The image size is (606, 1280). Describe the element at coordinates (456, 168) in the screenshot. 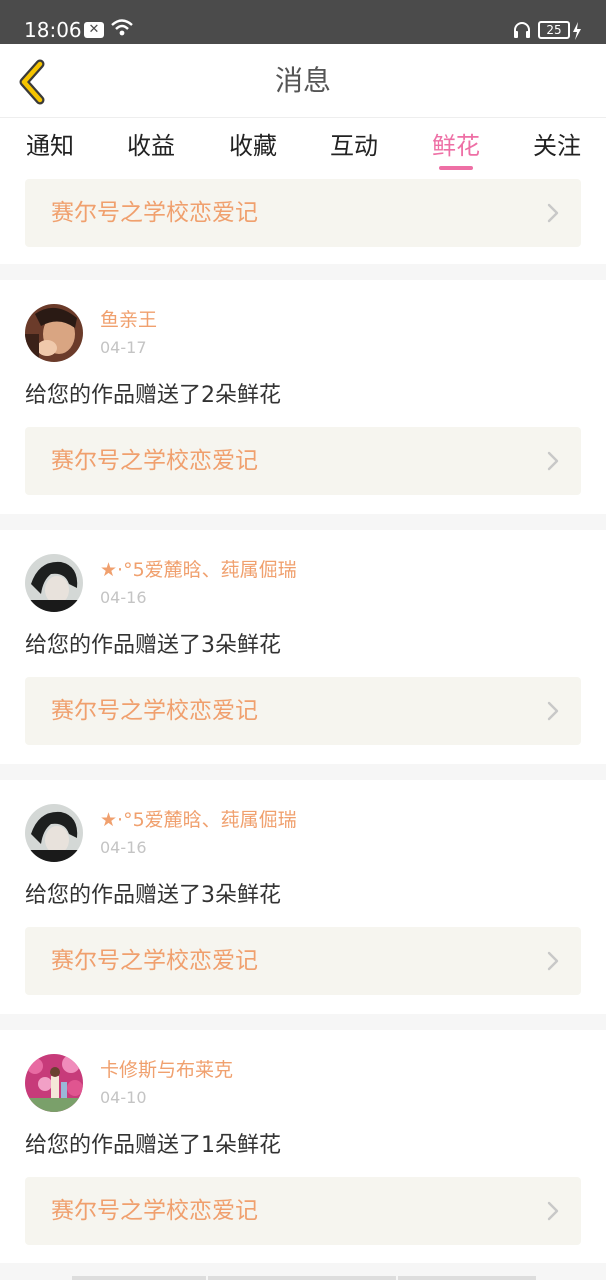

I see `active-tab-indicator` at that location.